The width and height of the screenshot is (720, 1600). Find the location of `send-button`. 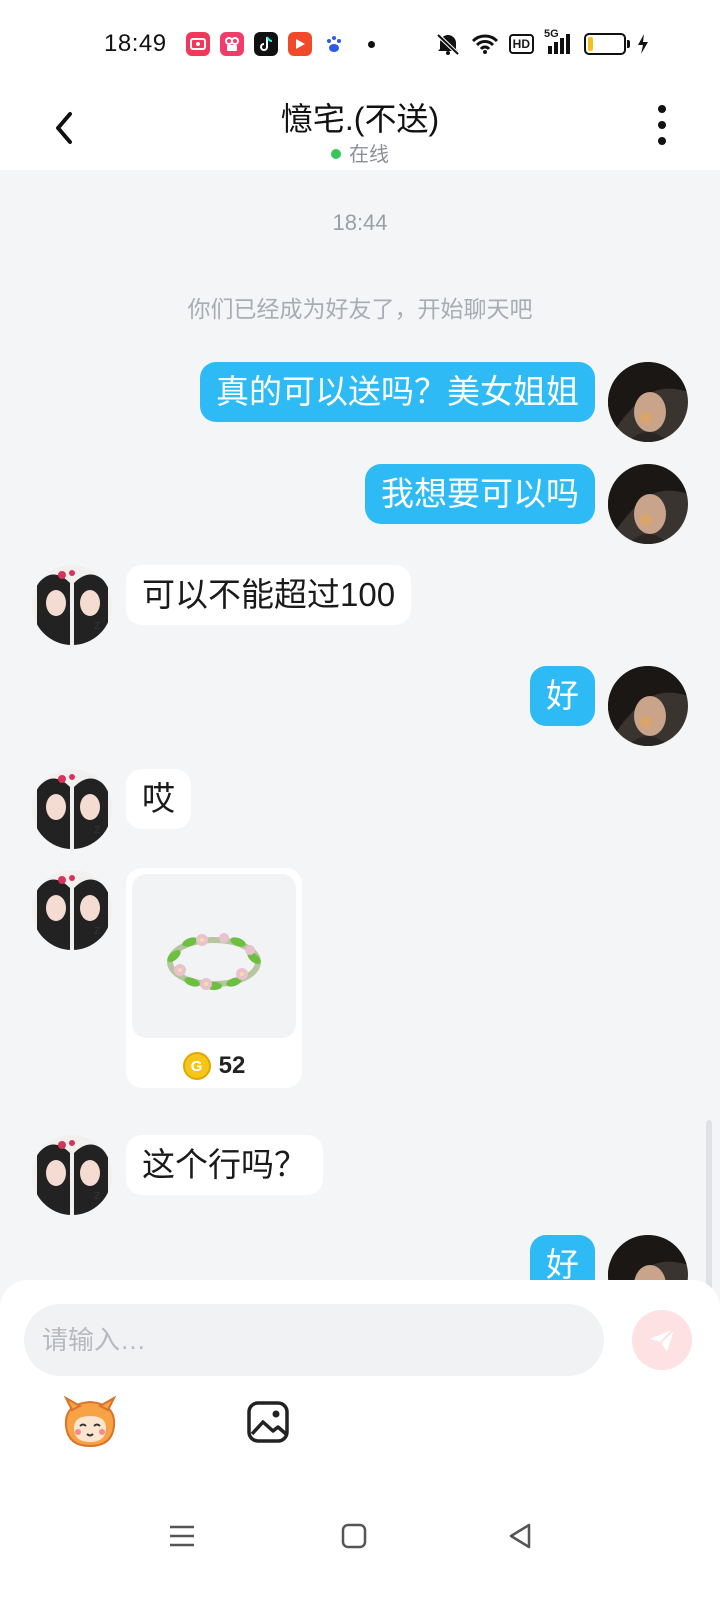

send-button is located at coordinates (662, 1340).